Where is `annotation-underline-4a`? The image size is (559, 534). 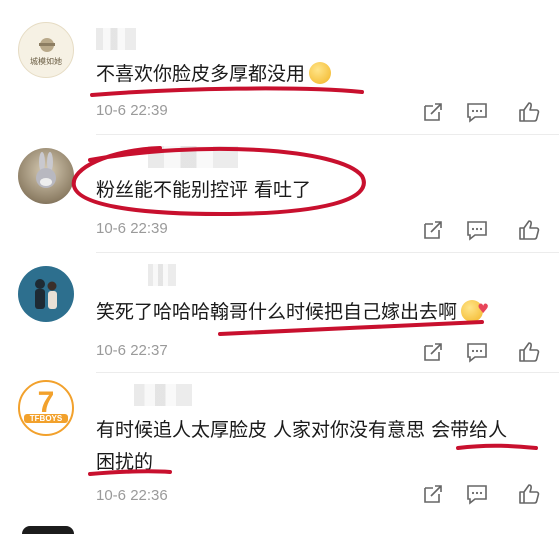 annotation-underline-4a is located at coordinates (497, 446).